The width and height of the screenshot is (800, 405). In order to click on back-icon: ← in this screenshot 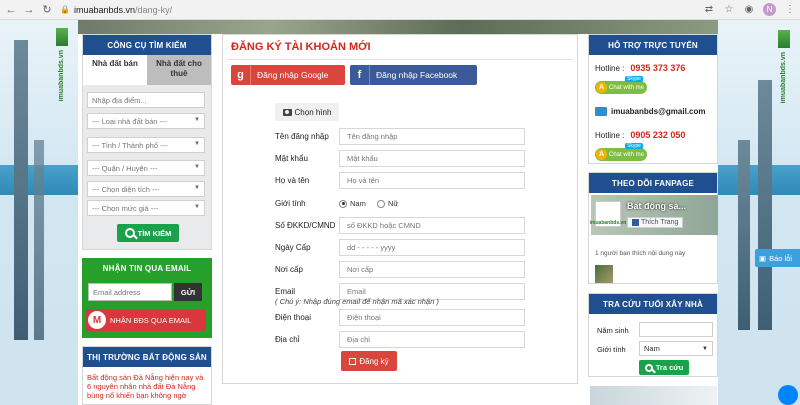, I will do `click(11, 10)`.